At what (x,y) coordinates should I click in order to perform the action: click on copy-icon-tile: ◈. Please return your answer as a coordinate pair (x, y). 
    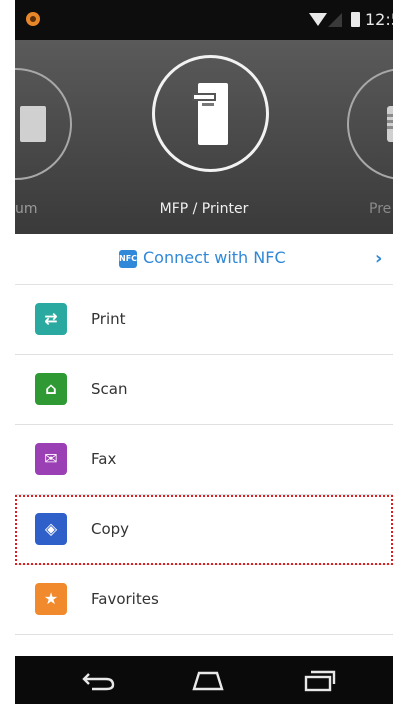
    Looking at the image, I should click on (51, 529).